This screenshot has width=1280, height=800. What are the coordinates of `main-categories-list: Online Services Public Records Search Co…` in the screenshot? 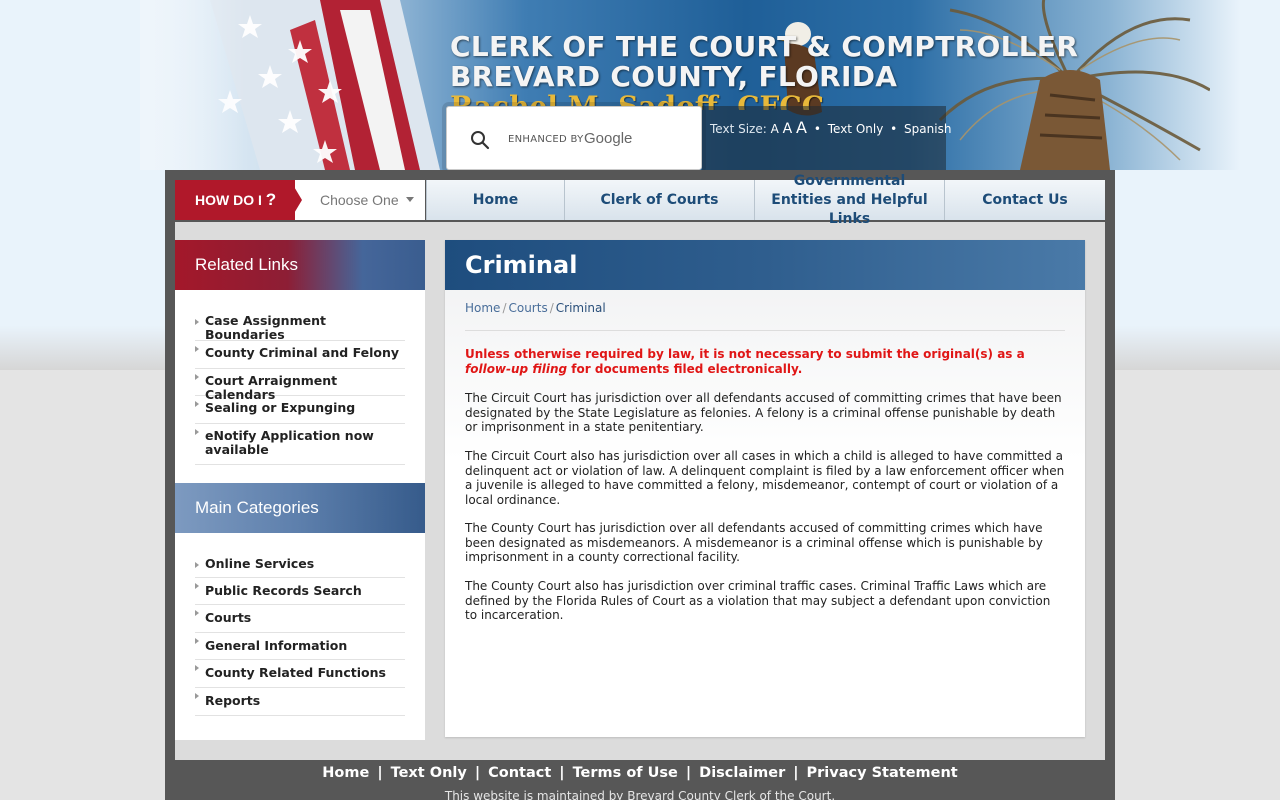 It's located at (300, 636).